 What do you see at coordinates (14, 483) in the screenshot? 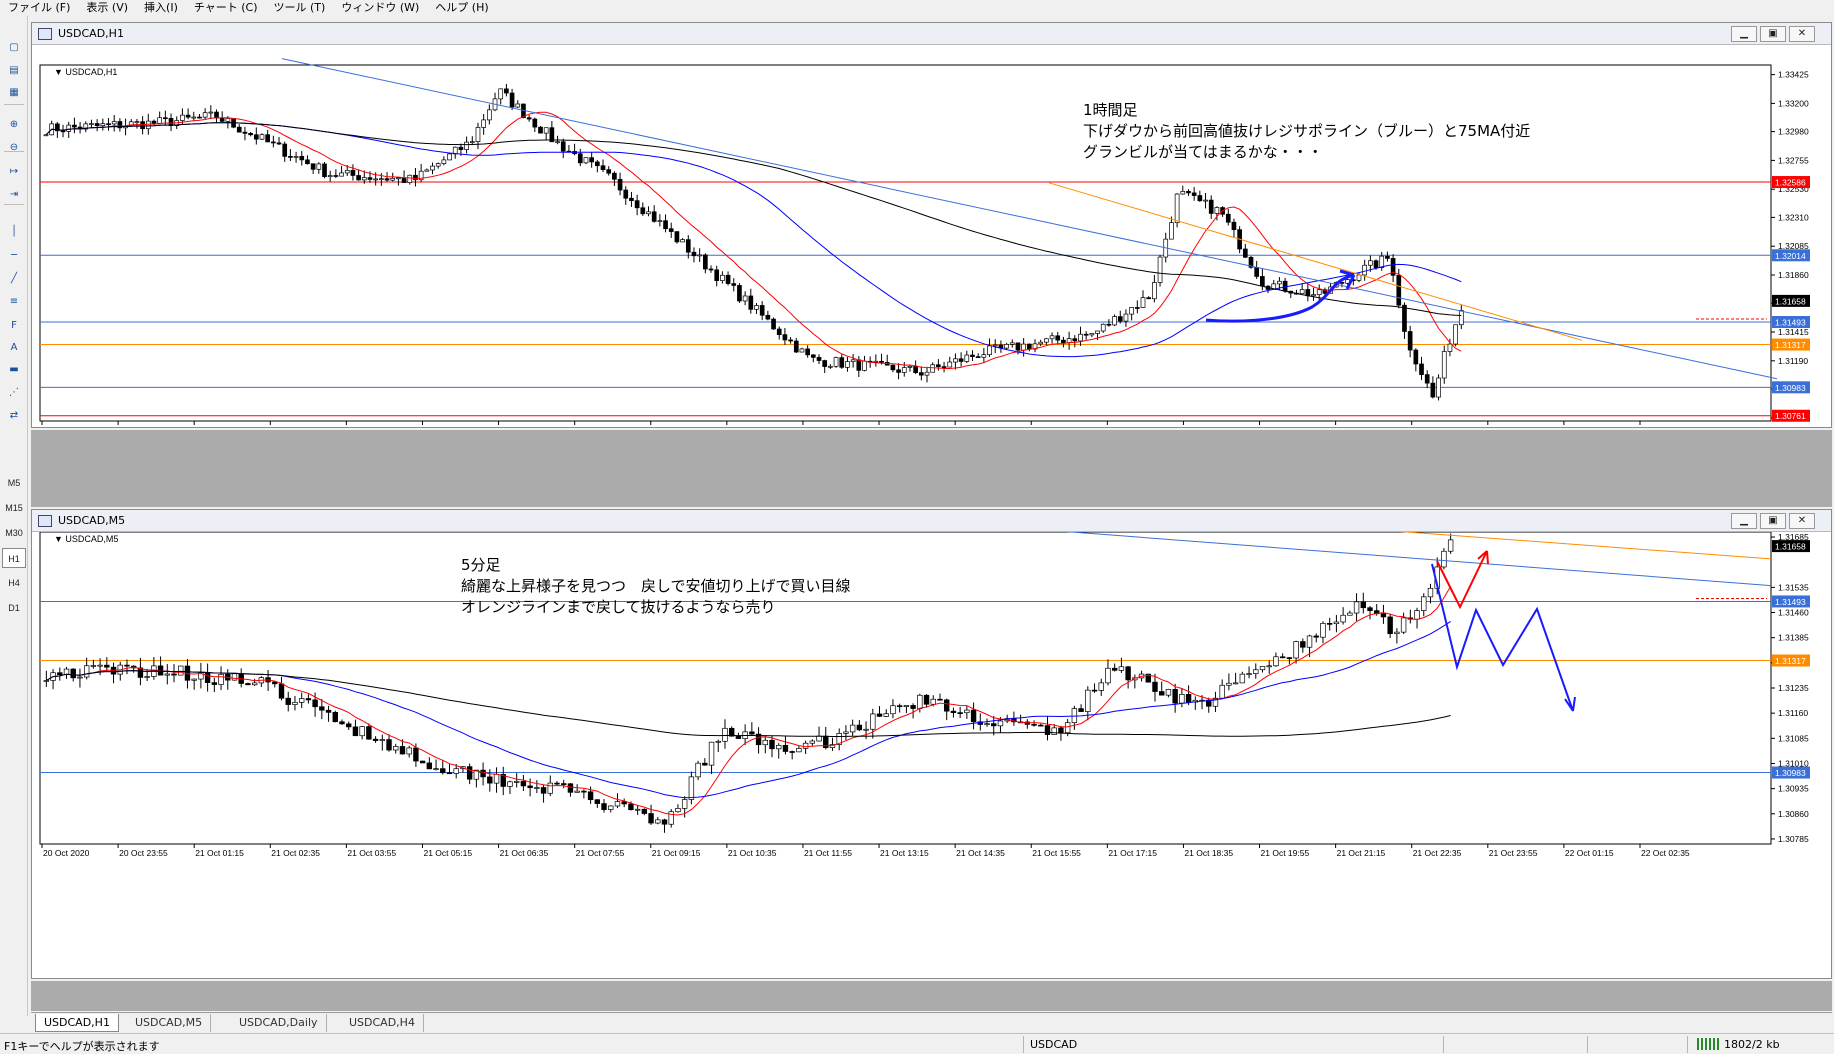
I see `timeframe-m5: M5` at bounding box center [14, 483].